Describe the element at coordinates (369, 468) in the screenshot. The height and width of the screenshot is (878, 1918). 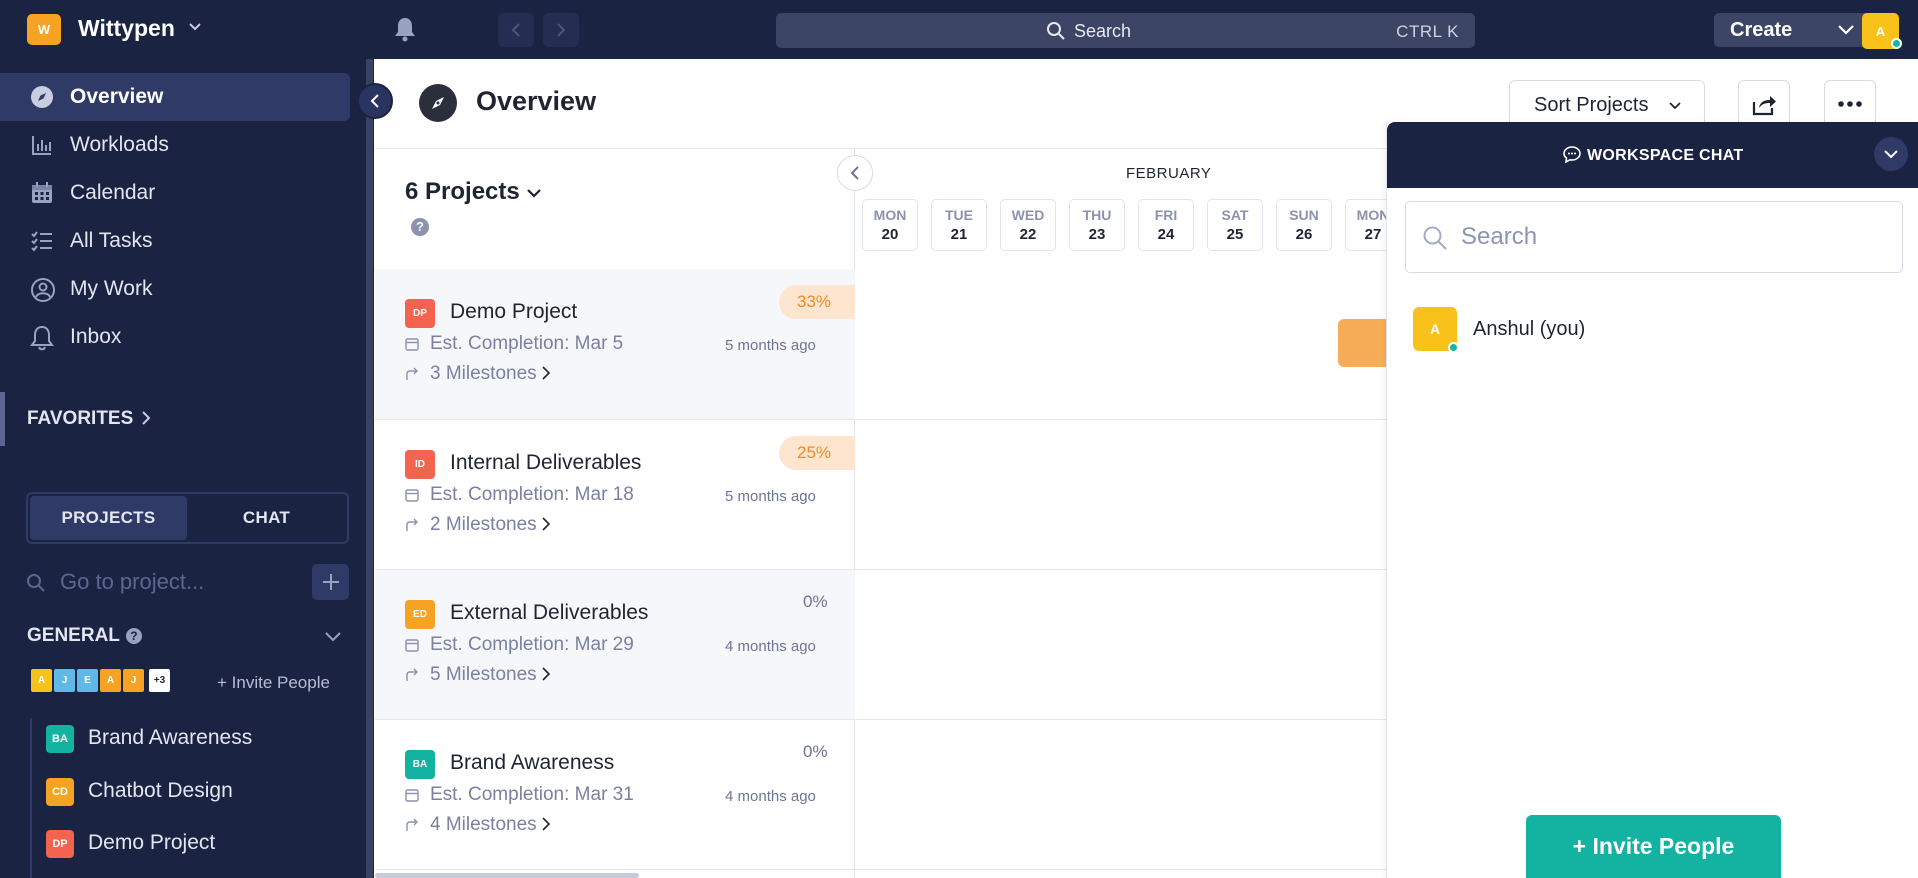
I see `sidebar-scrollbar` at that location.